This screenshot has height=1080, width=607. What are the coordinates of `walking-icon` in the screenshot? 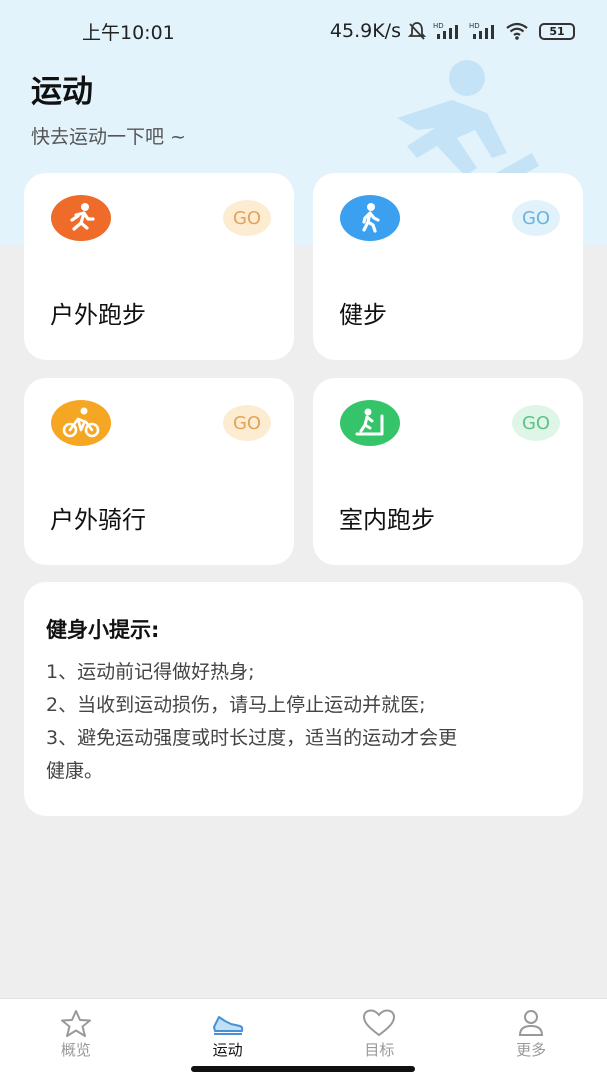 It's located at (370, 218).